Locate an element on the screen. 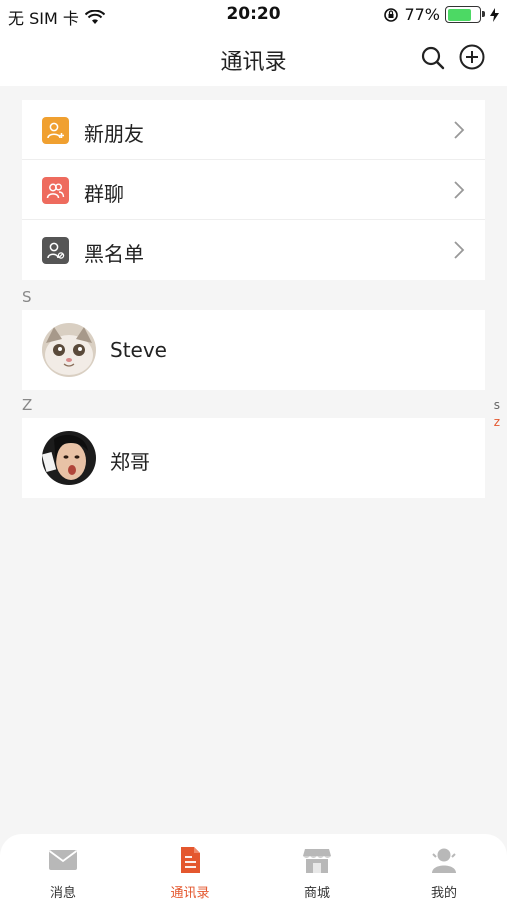  menu-item-group-chat: 群聊 is located at coordinates (253, 190).